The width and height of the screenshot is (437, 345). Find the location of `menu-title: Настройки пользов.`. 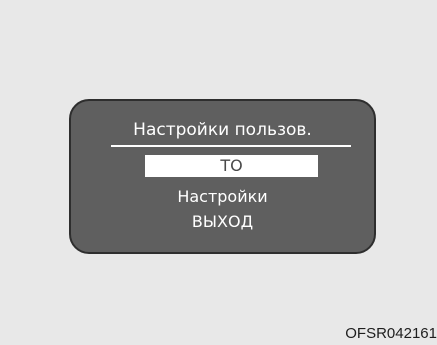

menu-title: Настройки пользов. is located at coordinates (222, 130).